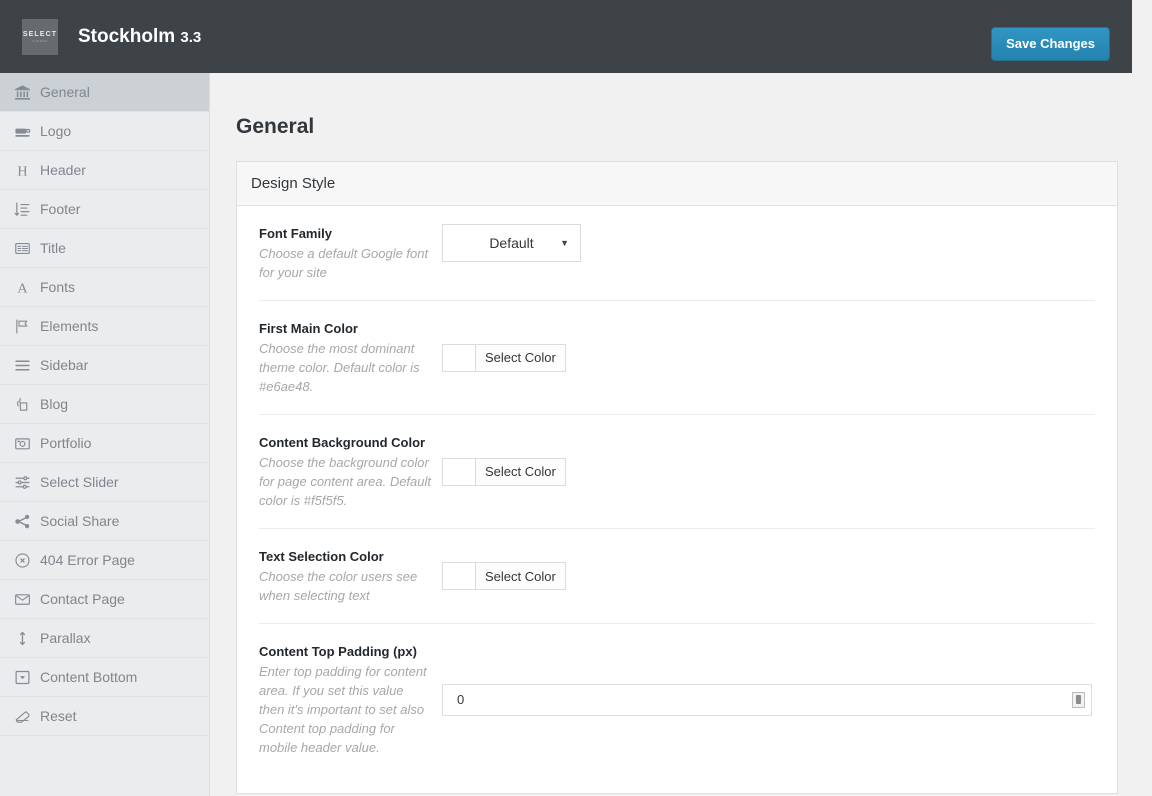 This screenshot has width=1152, height=796. What do you see at coordinates (53, 247) in the screenshot?
I see `sidebar-item-label: Title` at bounding box center [53, 247].